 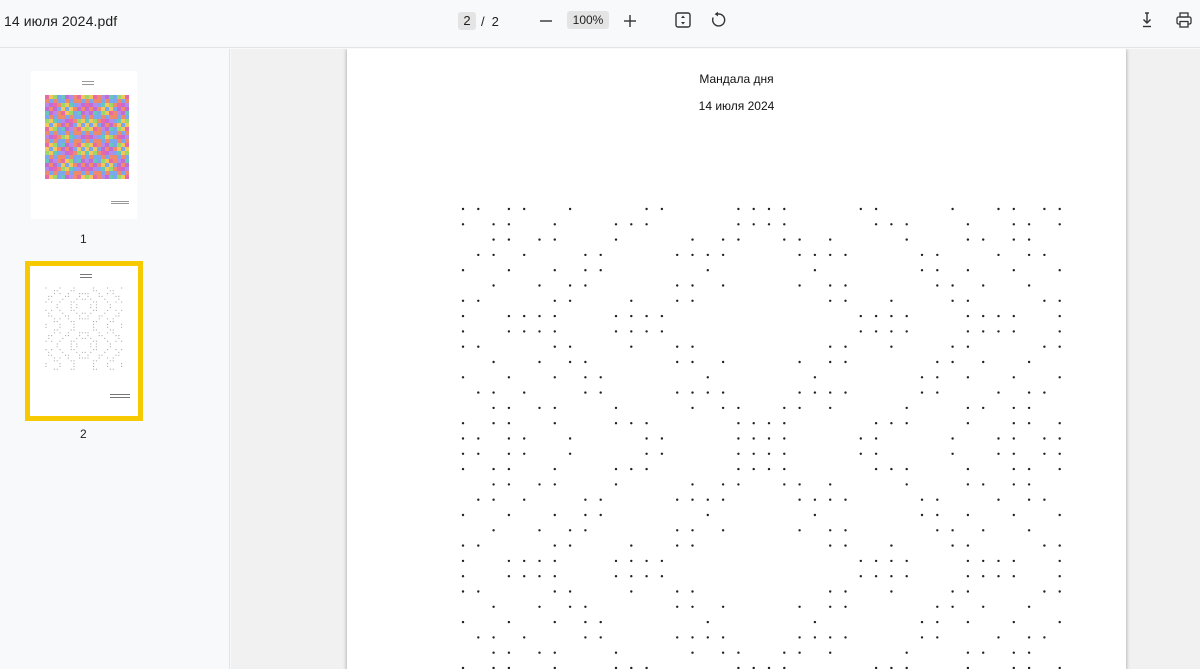 What do you see at coordinates (83, 239) in the screenshot?
I see `thumbnail-label-1: 1` at bounding box center [83, 239].